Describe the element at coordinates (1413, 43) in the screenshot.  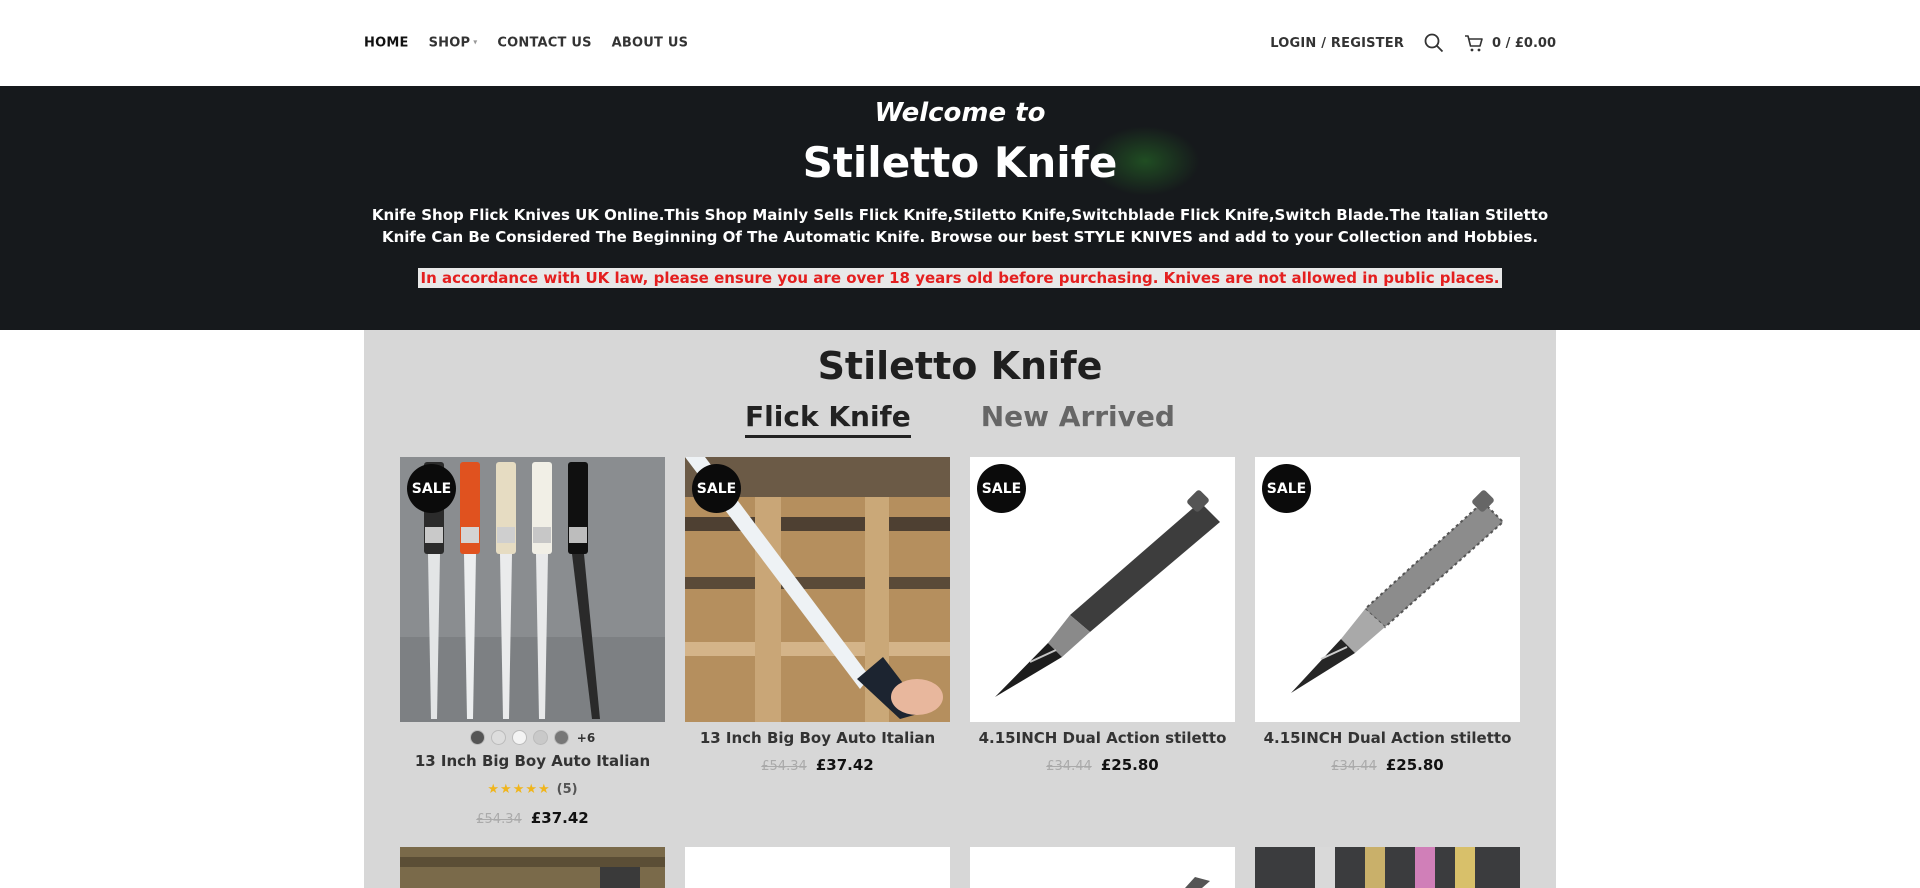
I see `header-actions: LOGIN / REGISTER 0 / £0.00` at that location.